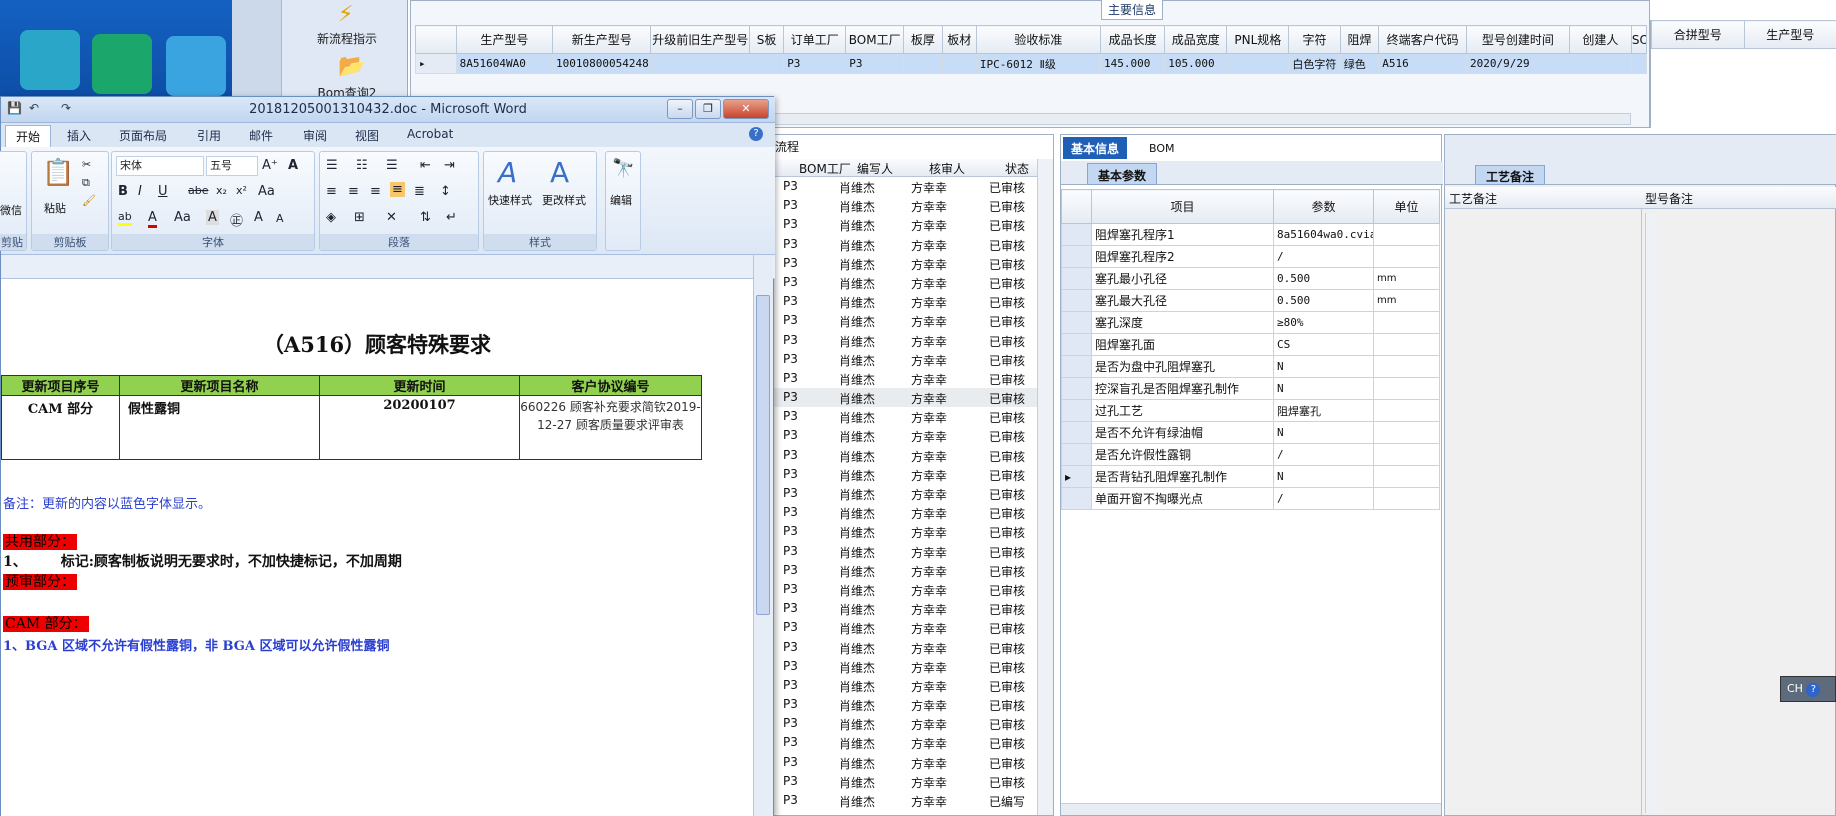 The width and height of the screenshot is (1836, 816). I want to click on param-row: 是否为盘中孔阻焊塞孔 N, so click(1250, 366).